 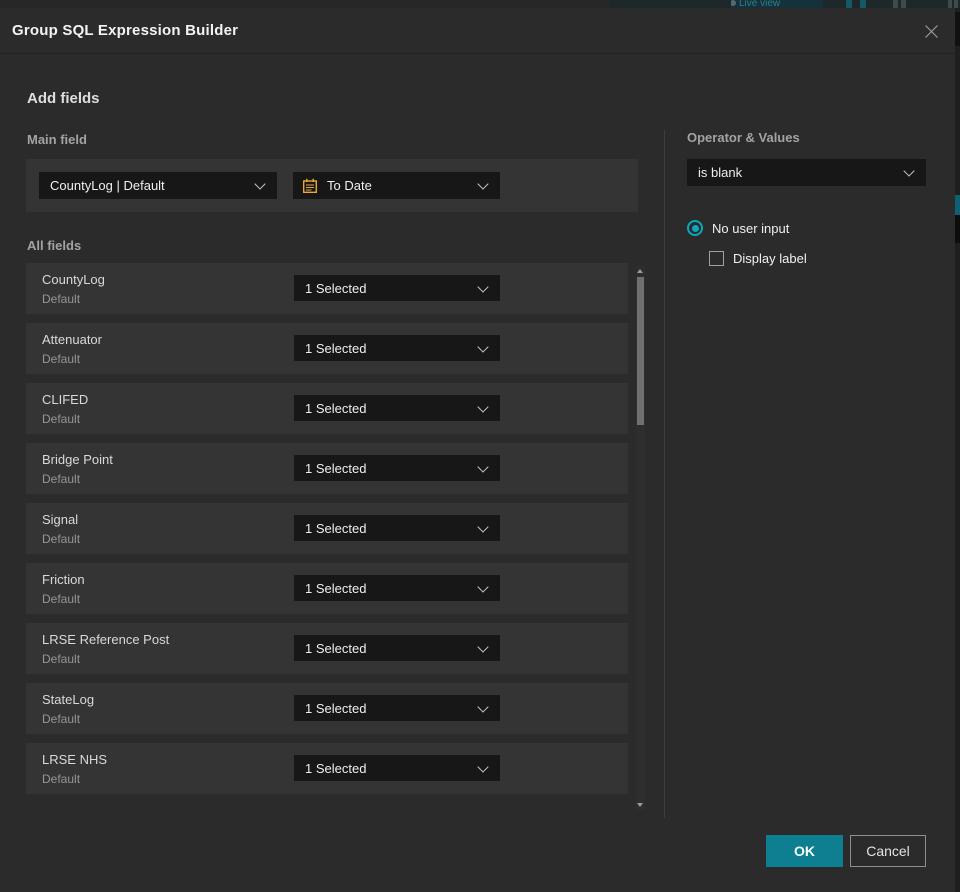 I want to click on field-name: CLIFED, so click(x=65, y=399).